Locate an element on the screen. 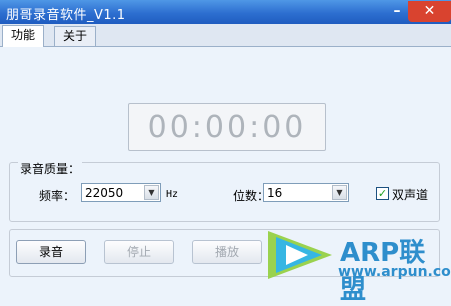 Image resolution: width=451 pixels, height=306 pixels. tab-bar: 功能 关于 is located at coordinates (225, 35).